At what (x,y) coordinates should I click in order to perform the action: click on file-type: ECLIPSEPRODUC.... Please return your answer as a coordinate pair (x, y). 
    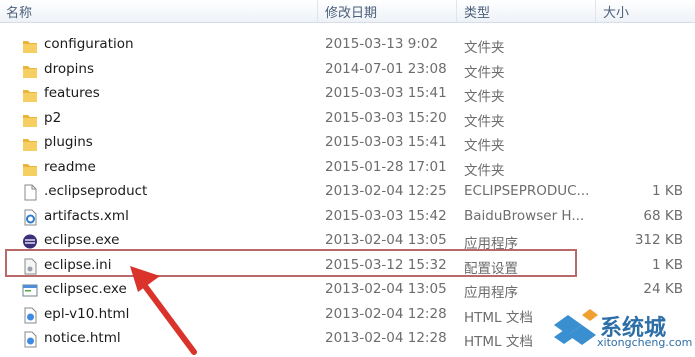
    Looking at the image, I should click on (527, 191).